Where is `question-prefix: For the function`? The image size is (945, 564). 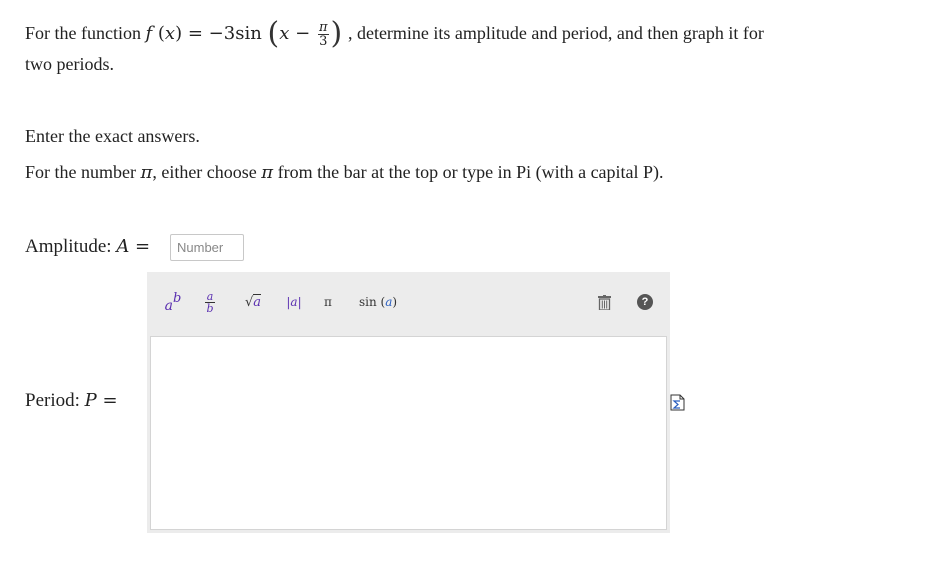 question-prefix: For the function is located at coordinates (85, 33).